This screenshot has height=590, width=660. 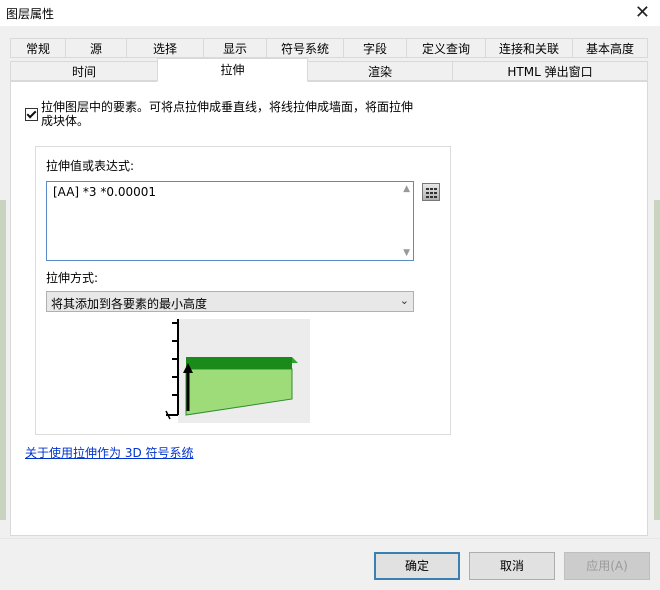 What do you see at coordinates (305, 48) in the screenshot?
I see `tab-symbology: 符号系统` at bounding box center [305, 48].